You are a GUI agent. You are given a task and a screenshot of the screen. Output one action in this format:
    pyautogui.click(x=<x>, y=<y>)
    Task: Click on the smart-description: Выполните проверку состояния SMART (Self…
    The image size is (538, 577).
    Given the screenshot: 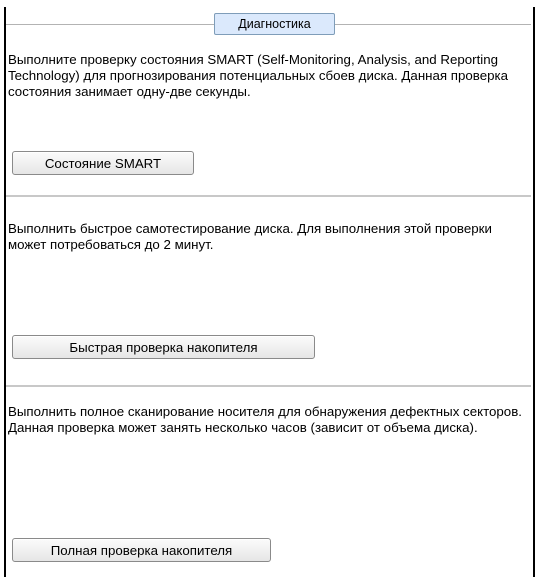 What is the action you would take?
    pyautogui.click(x=258, y=75)
    